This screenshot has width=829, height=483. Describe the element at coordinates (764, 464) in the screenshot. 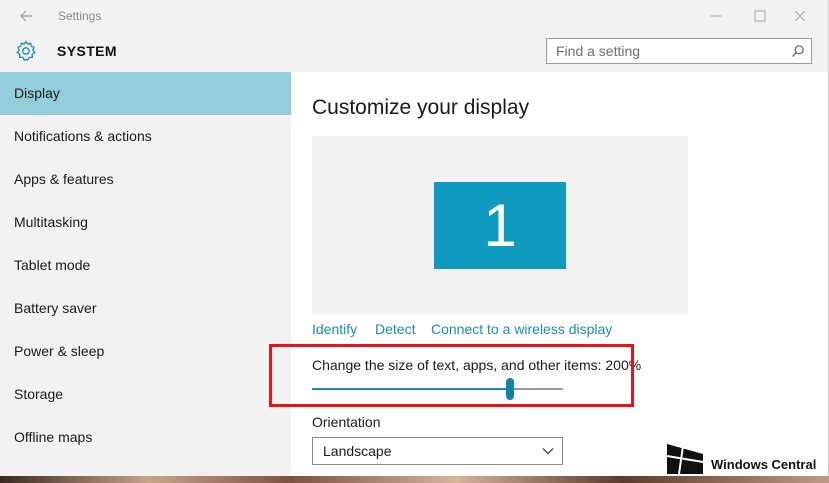

I see `watermark-text: Windows Central` at that location.